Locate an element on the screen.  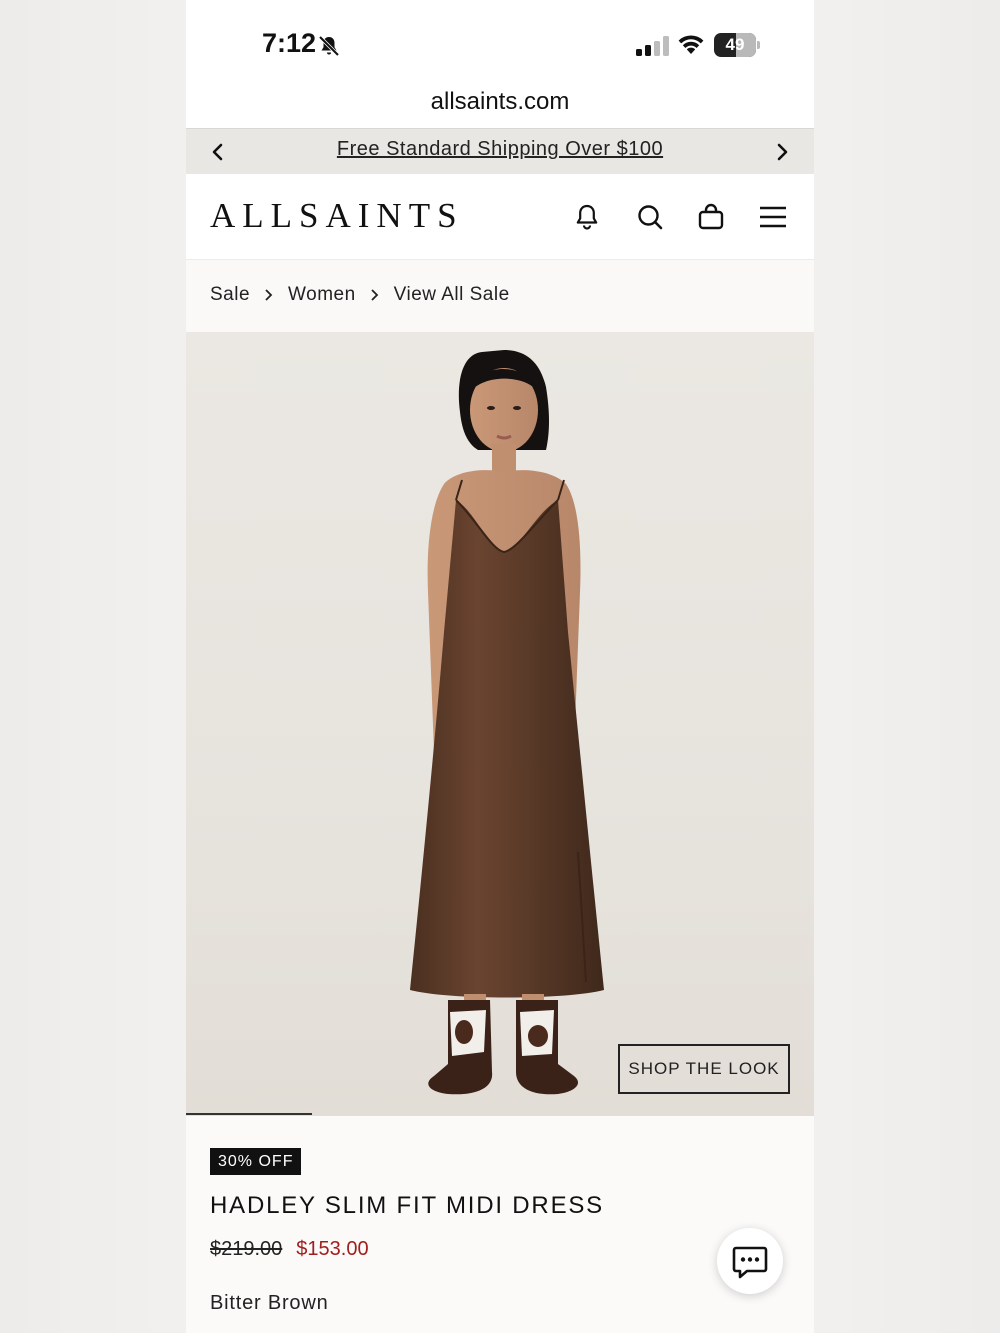
promo-banner: Free Standard Shipping Over $100 is located at coordinates (500, 151).